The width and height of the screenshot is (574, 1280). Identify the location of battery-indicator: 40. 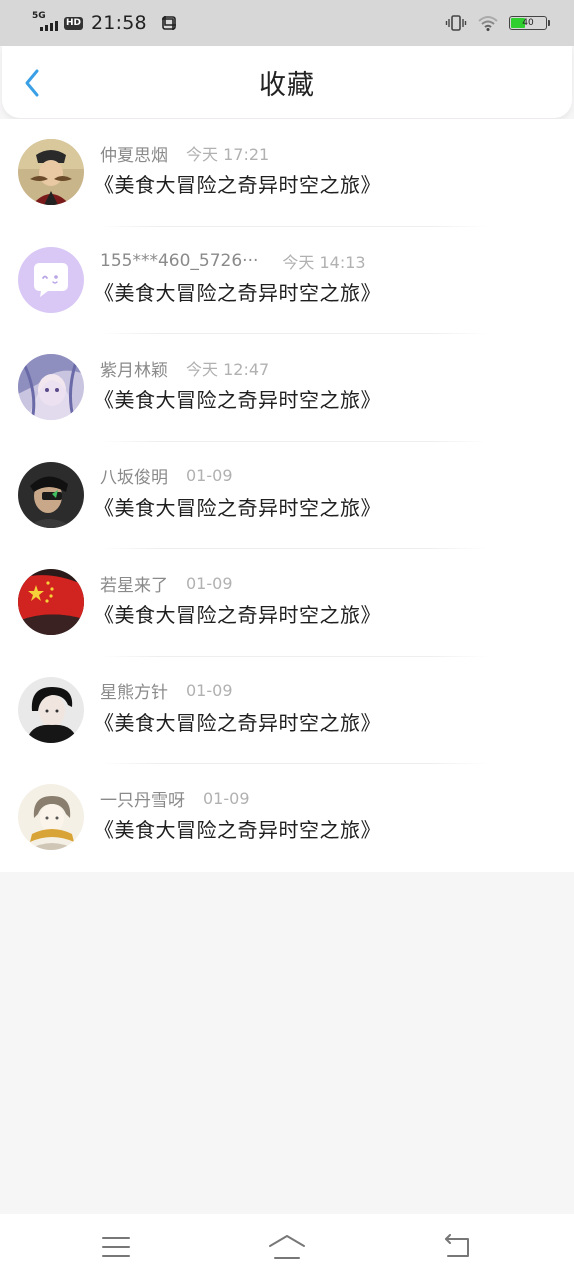
(529, 23).